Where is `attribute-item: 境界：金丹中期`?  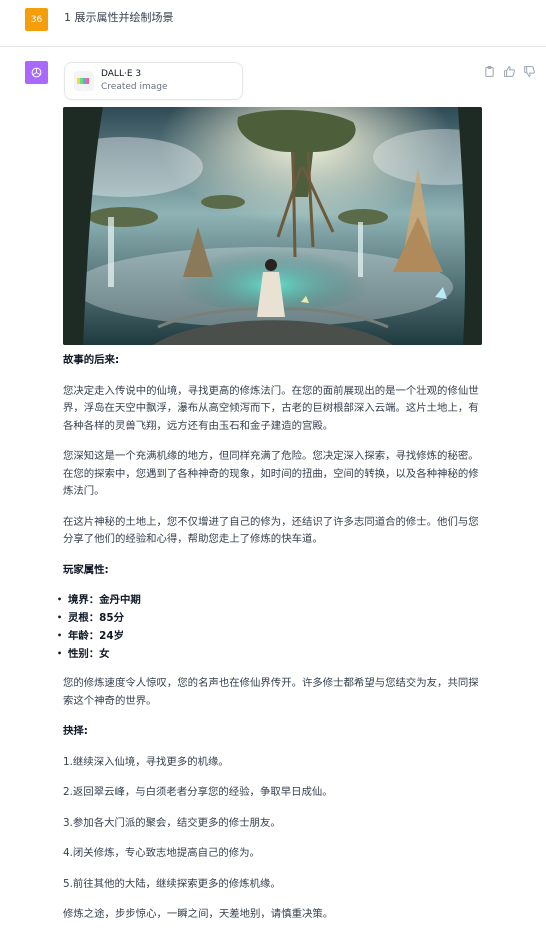
attribute-item: 境界：金丹中期 is located at coordinates (270, 600).